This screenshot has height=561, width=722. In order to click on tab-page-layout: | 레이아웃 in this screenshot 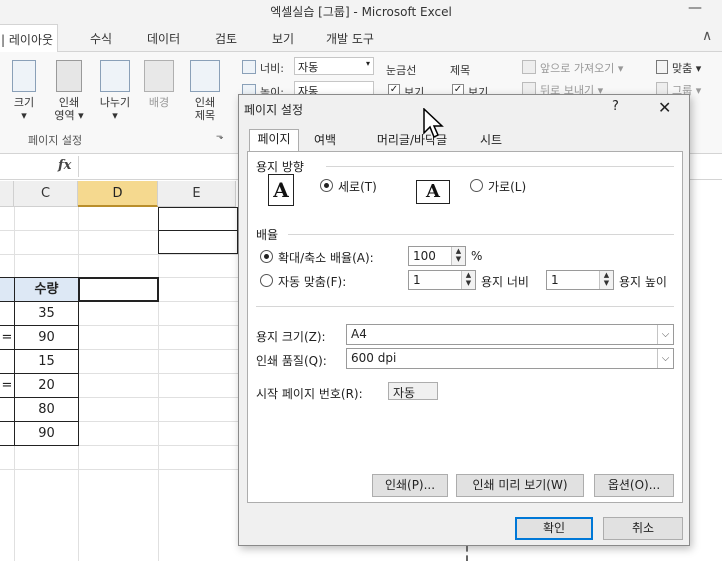, I will do `click(29, 38)`.